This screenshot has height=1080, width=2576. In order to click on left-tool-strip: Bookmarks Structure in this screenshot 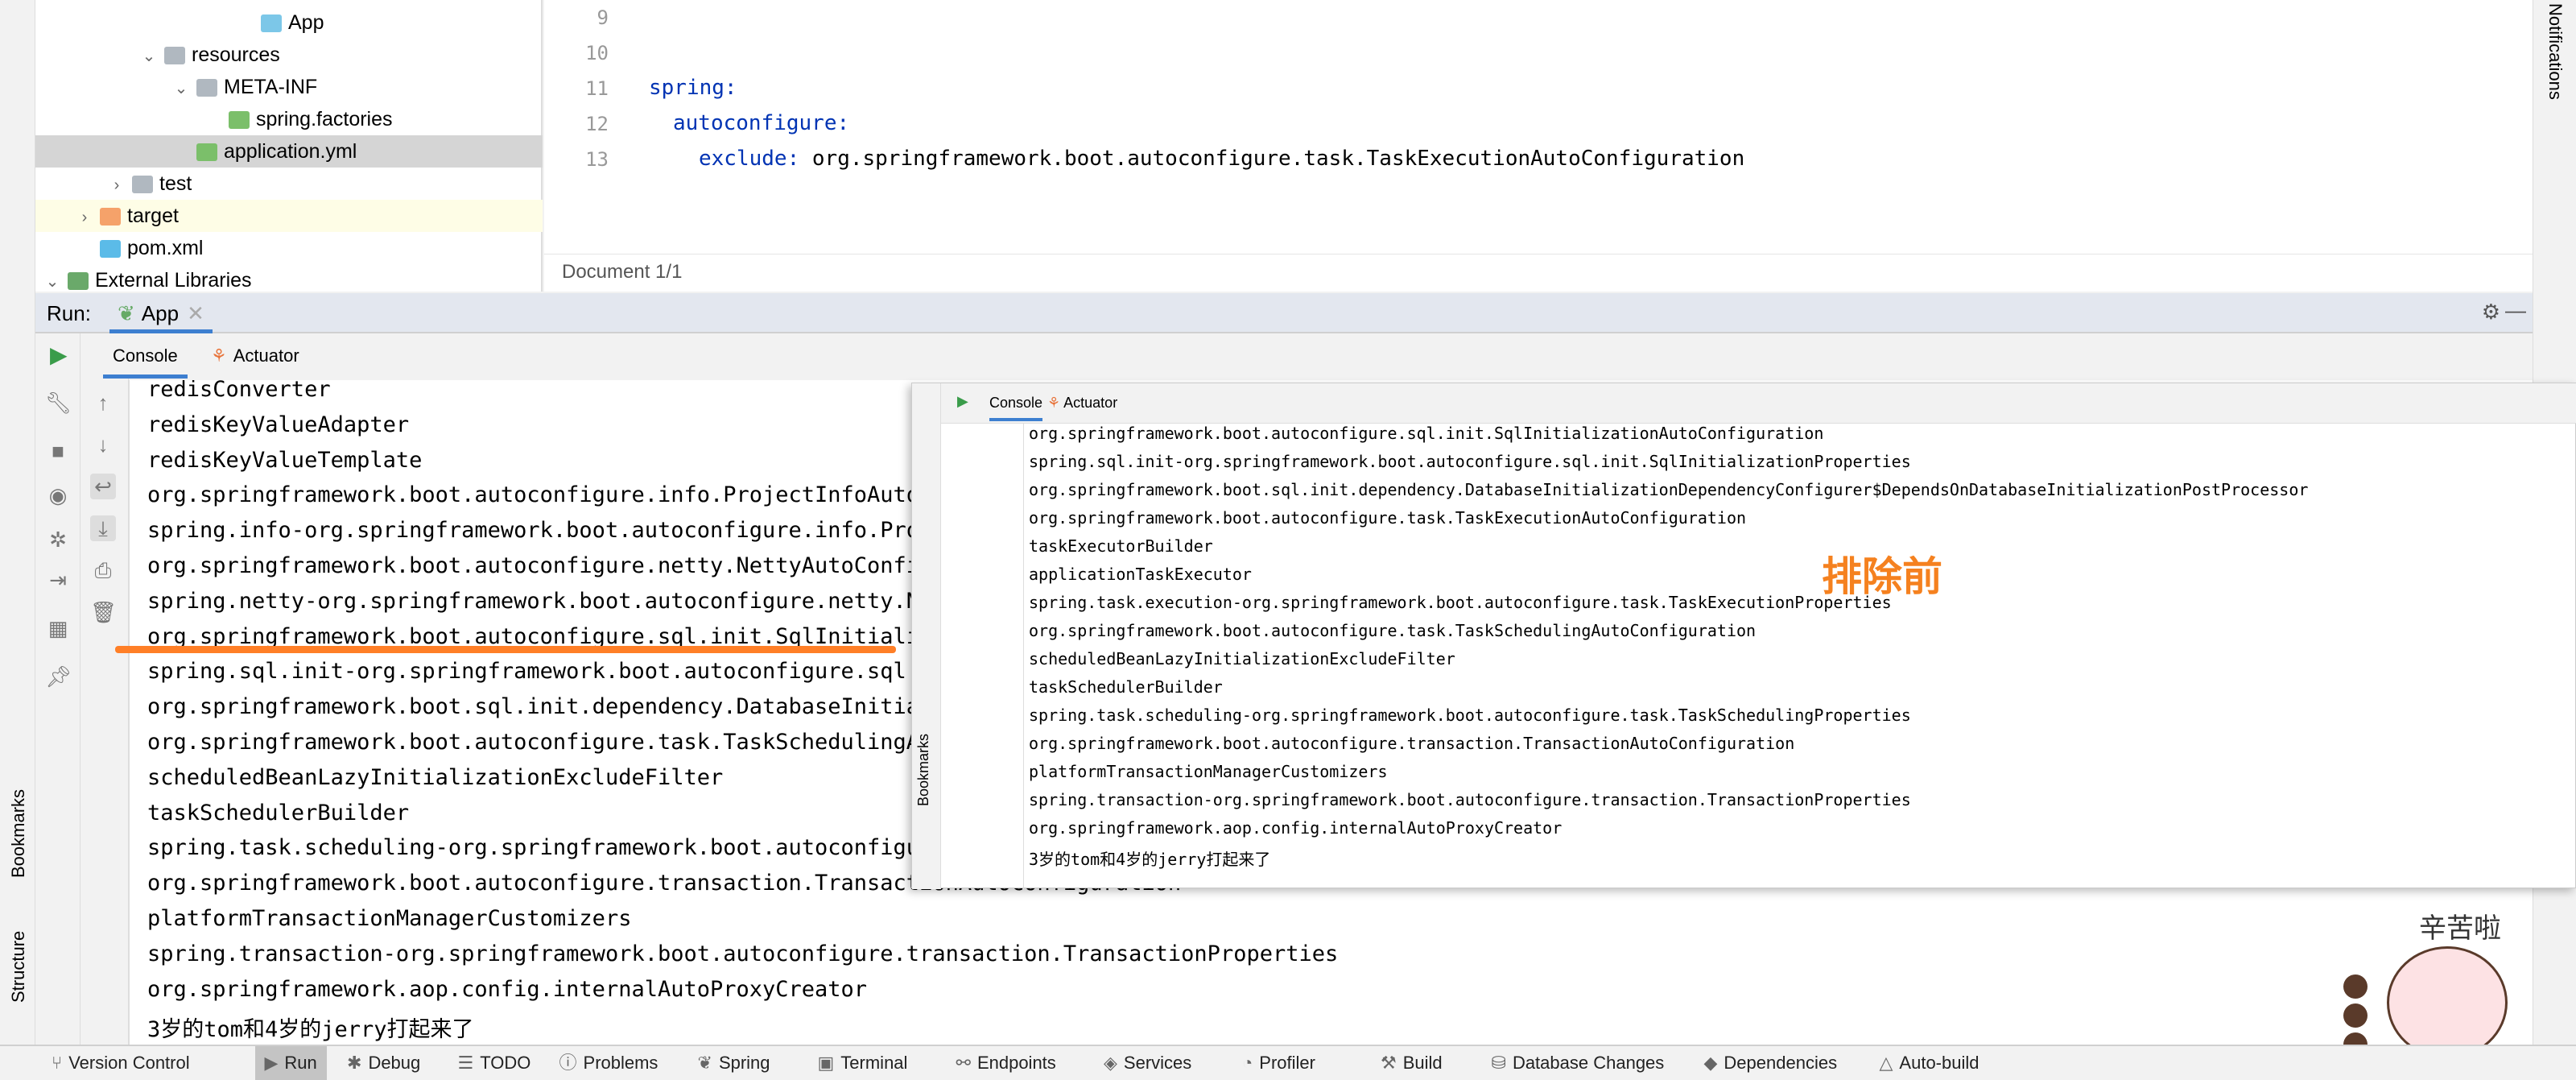, I will do `click(17, 523)`.